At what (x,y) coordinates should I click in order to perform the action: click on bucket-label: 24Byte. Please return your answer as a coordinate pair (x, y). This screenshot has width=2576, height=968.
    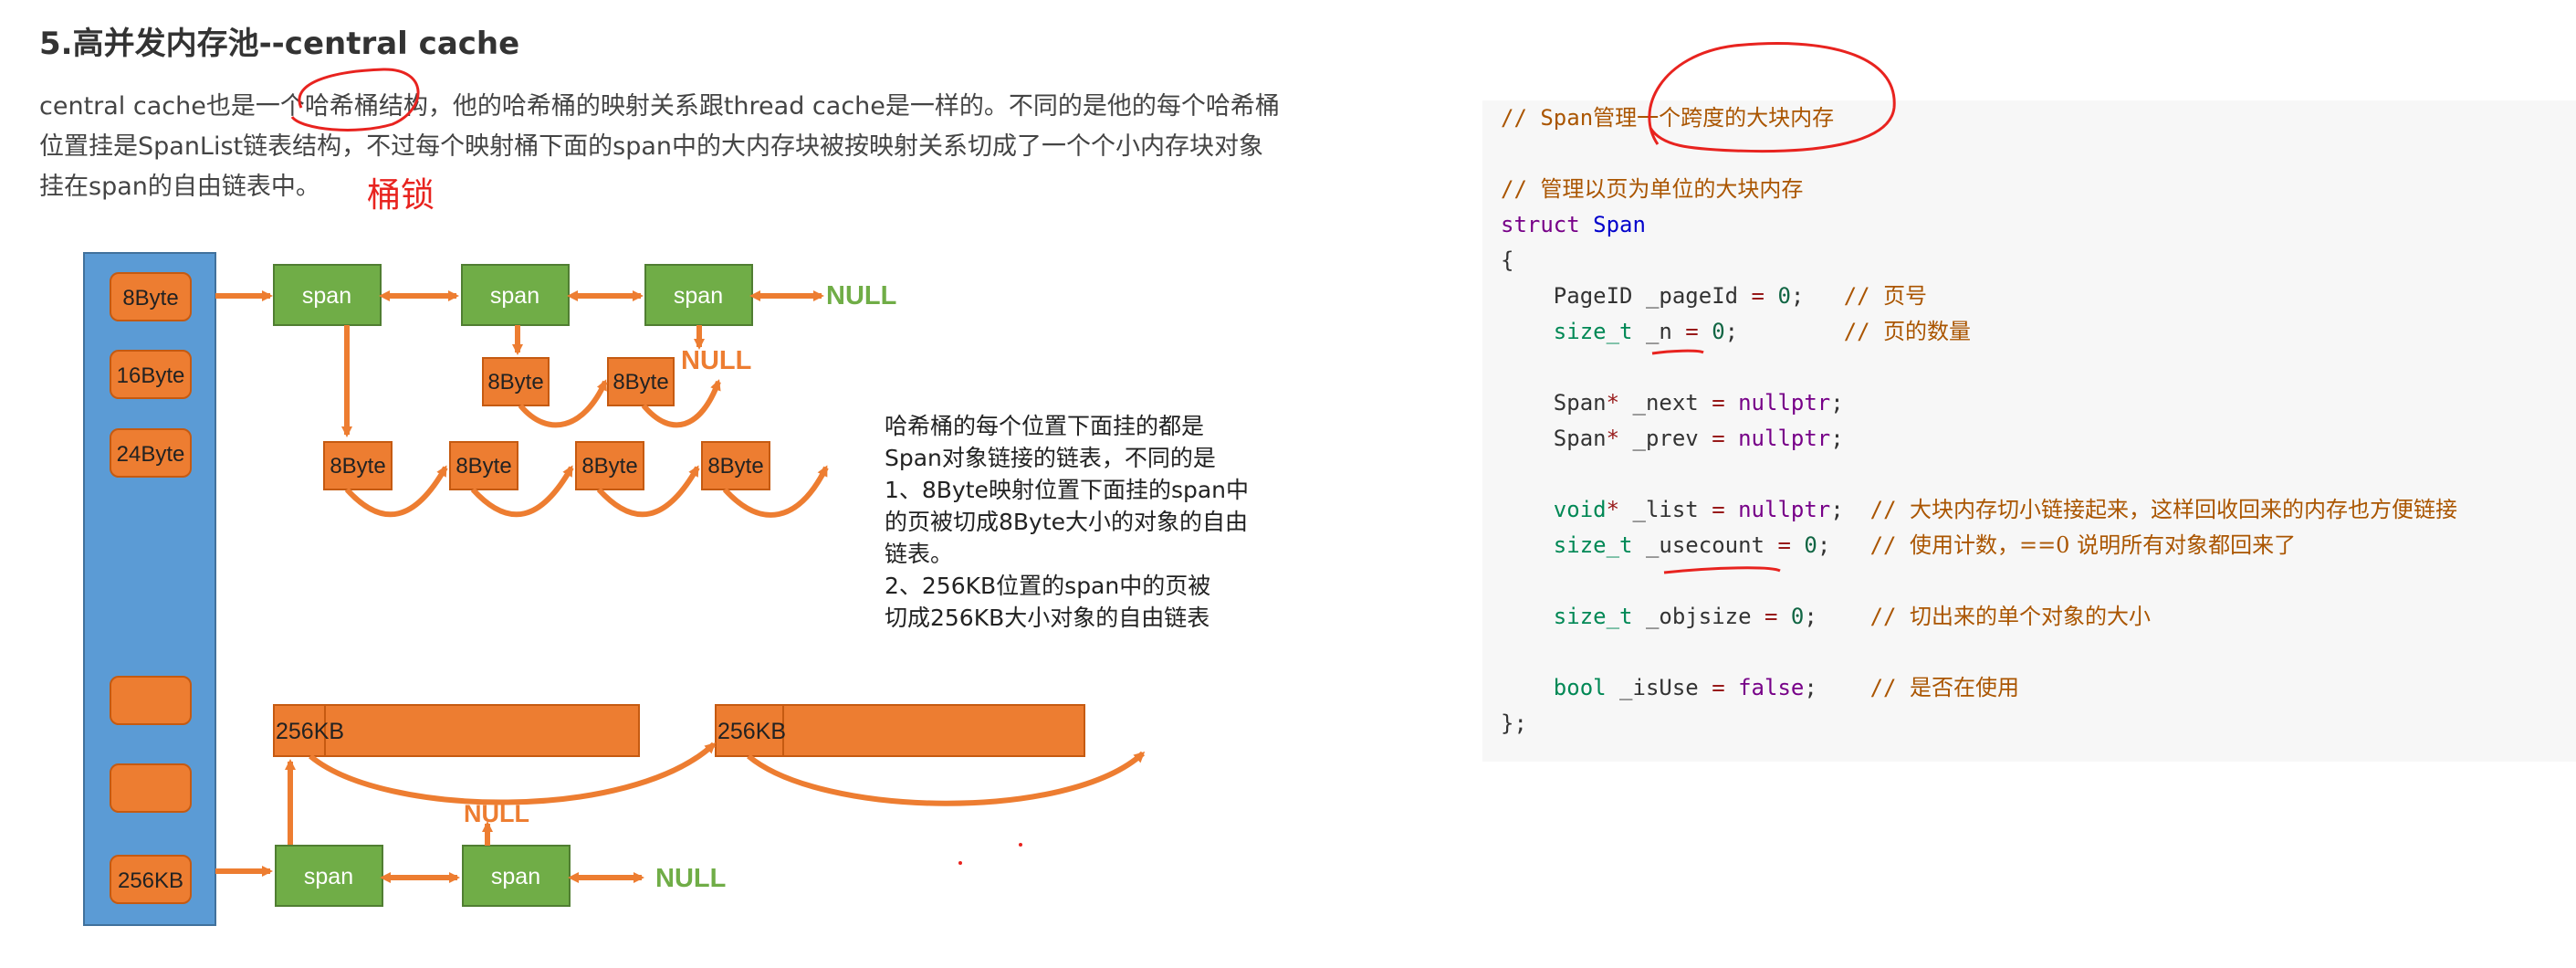
    Looking at the image, I should click on (151, 454).